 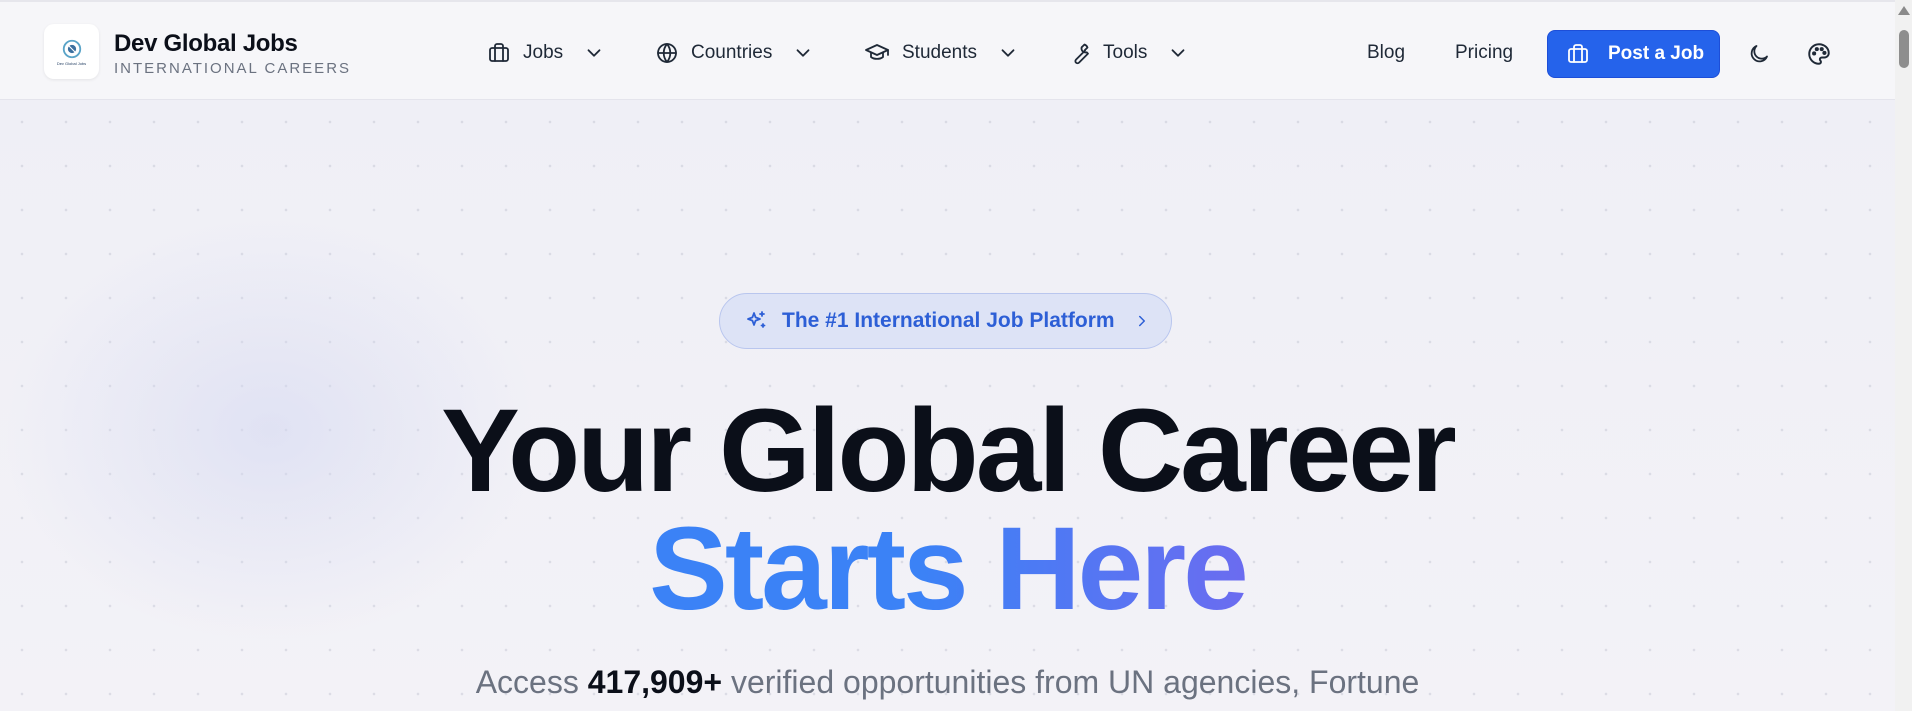 I want to click on scroll-thumb, so click(x=1904, y=49).